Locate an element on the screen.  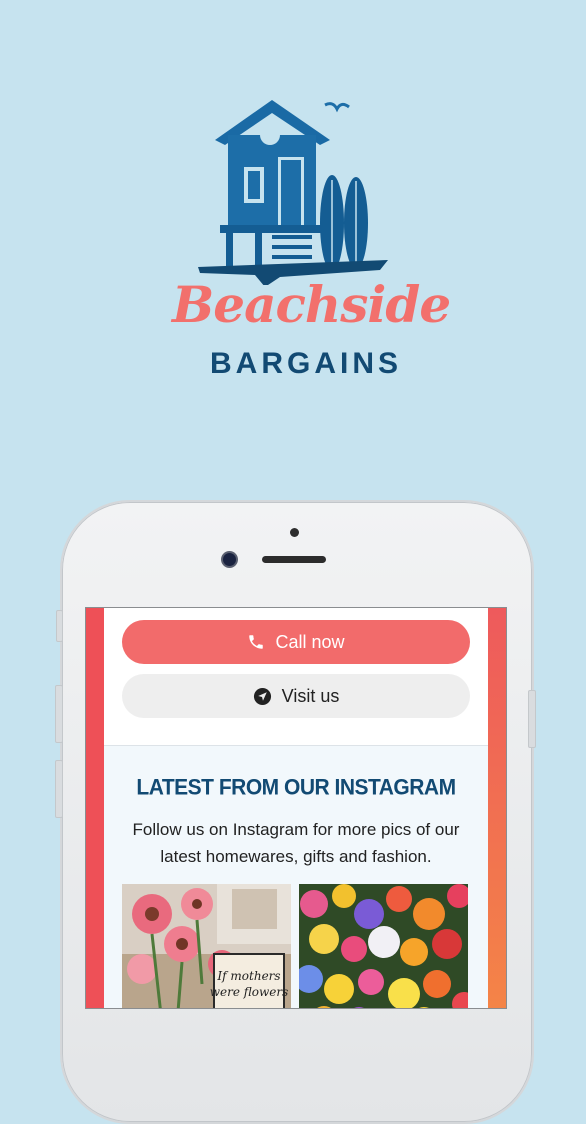
instagram-photo is located at coordinates (383, 946).